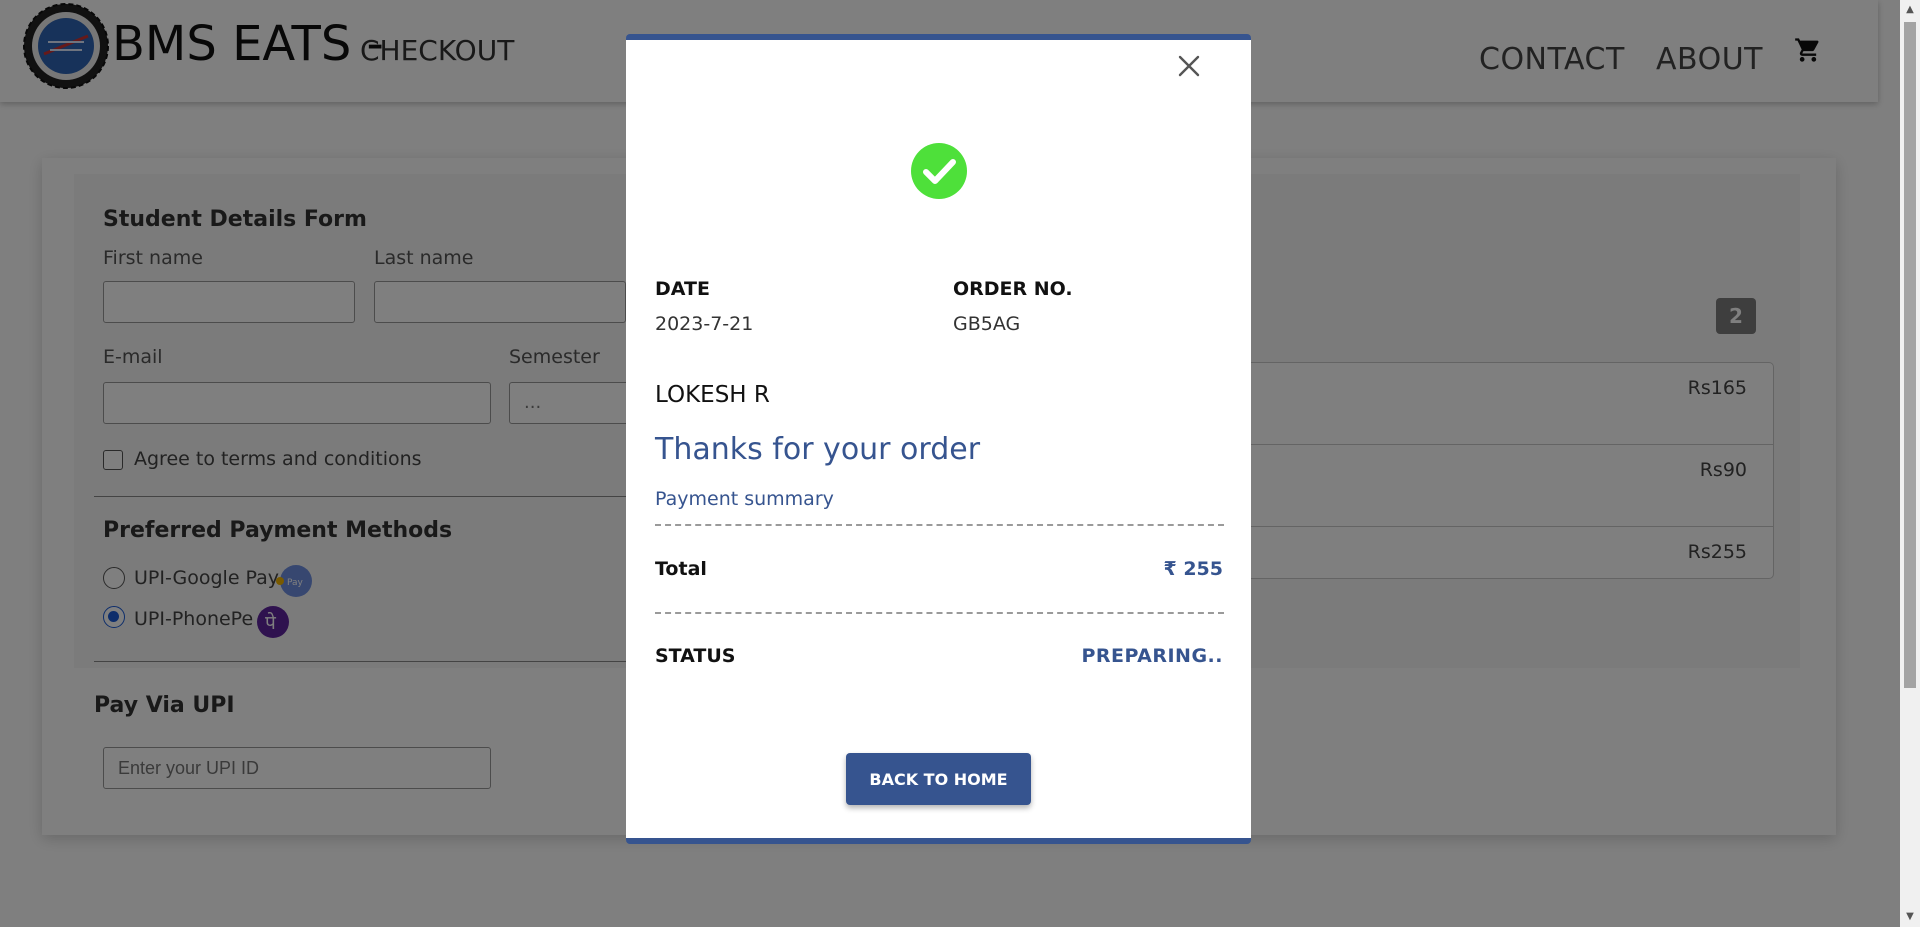 The image size is (1920, 927). What do you see at coordinates (1189, 66) in the screenshot?
I see `close-icon` at bounding box center [1189, 66].